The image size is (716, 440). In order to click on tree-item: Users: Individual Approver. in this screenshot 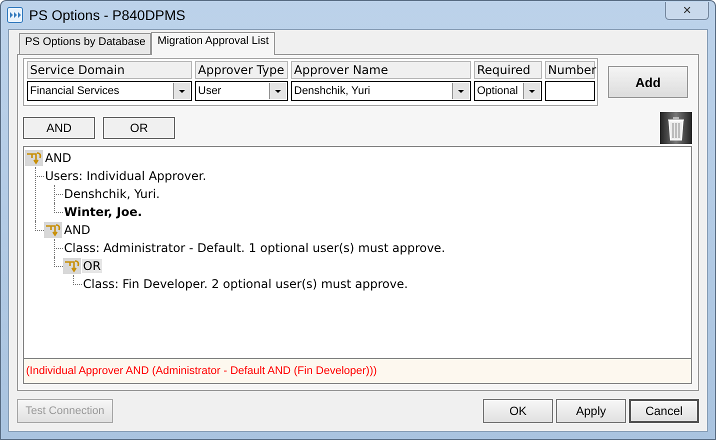, I will do `click(126, 176)`.